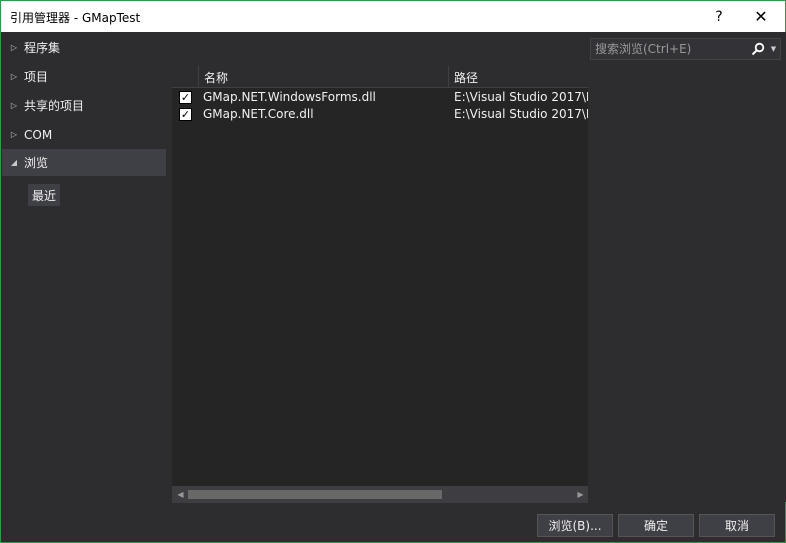 The height and width of the screenshot is (543, 786). I want to click on help-button: ?, so click(719, 16).